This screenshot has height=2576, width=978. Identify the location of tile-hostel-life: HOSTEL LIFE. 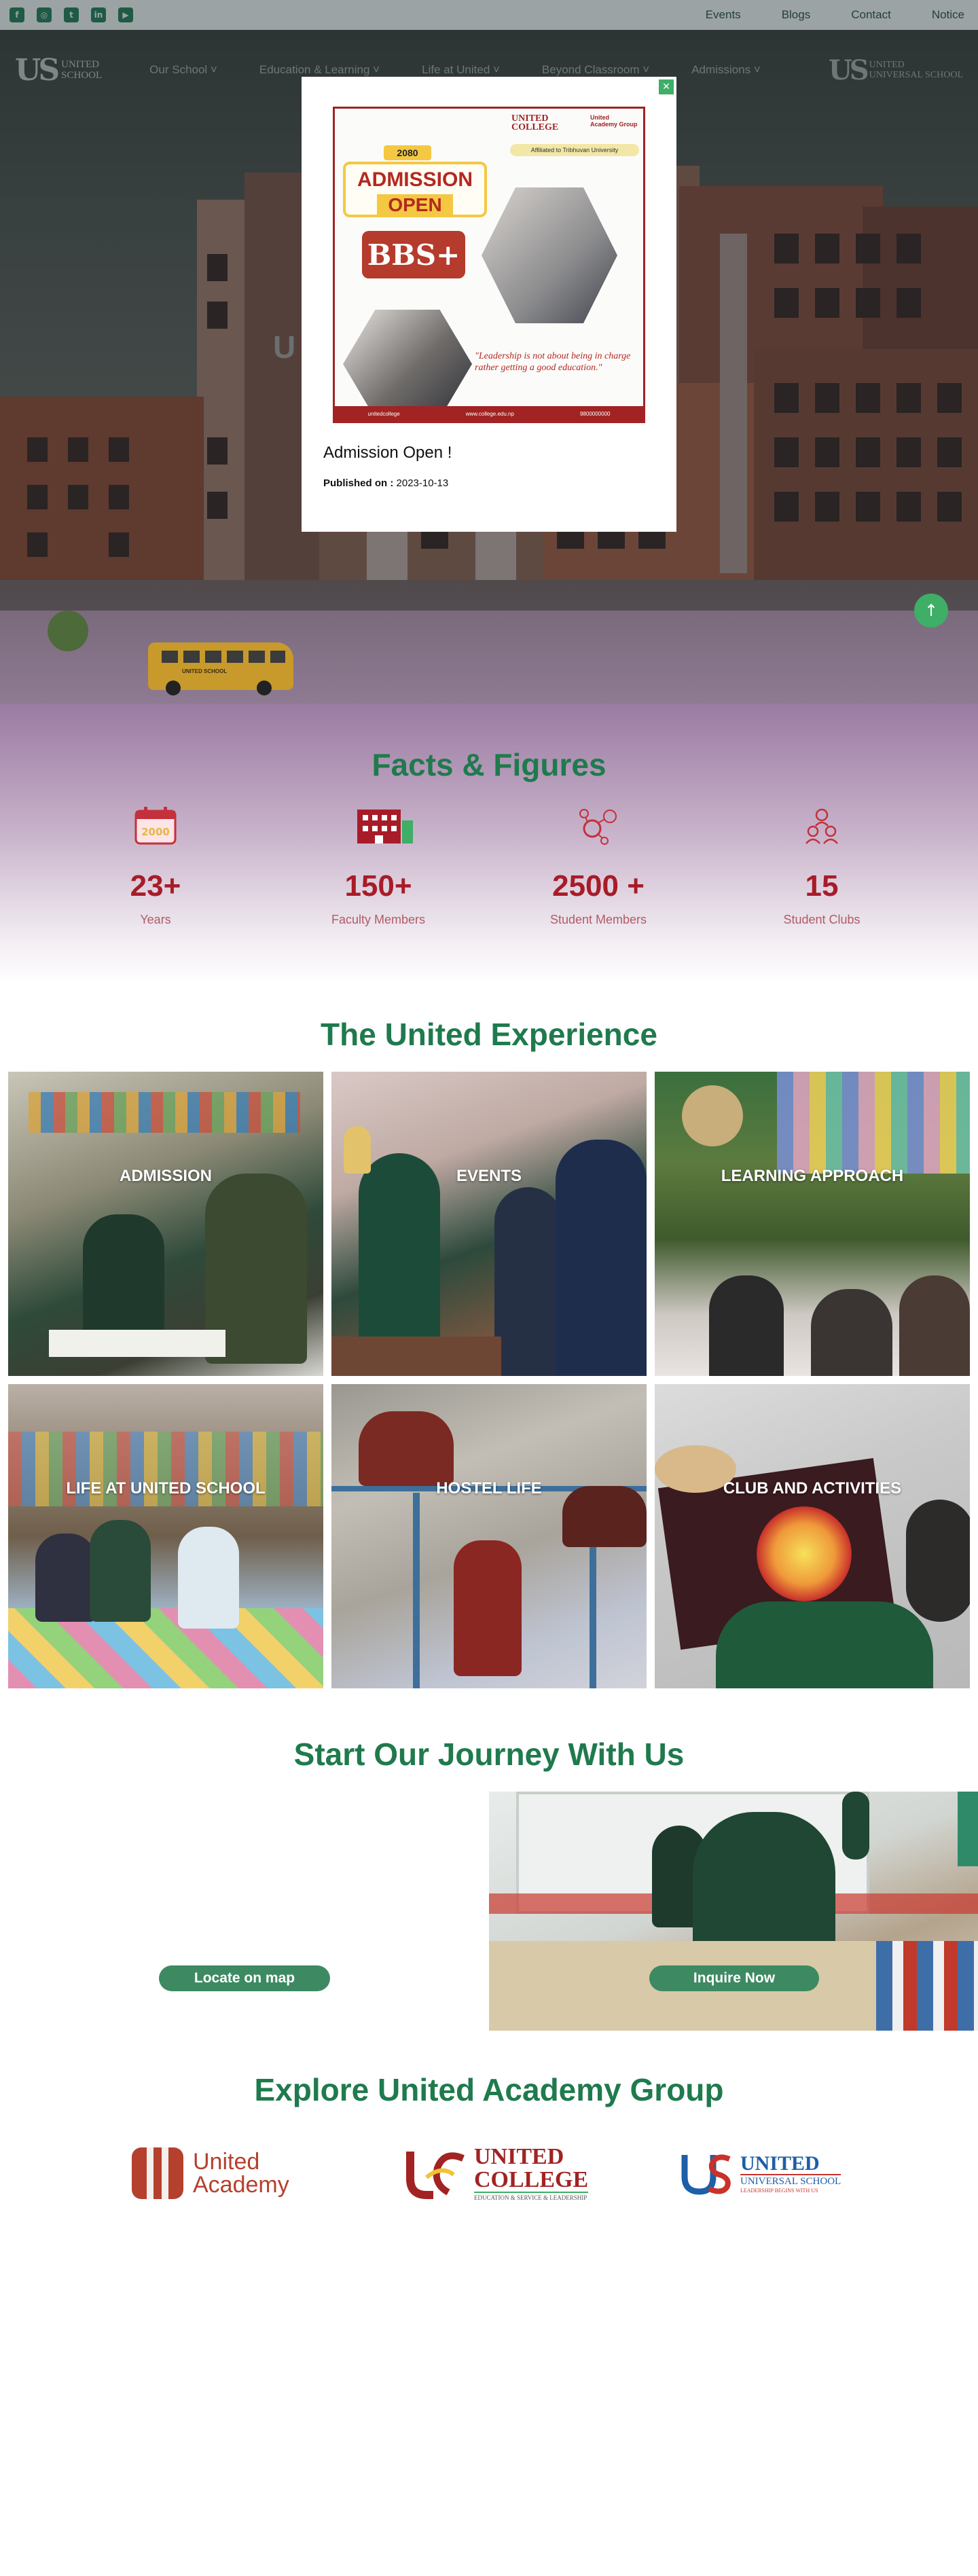
(489, 1536).